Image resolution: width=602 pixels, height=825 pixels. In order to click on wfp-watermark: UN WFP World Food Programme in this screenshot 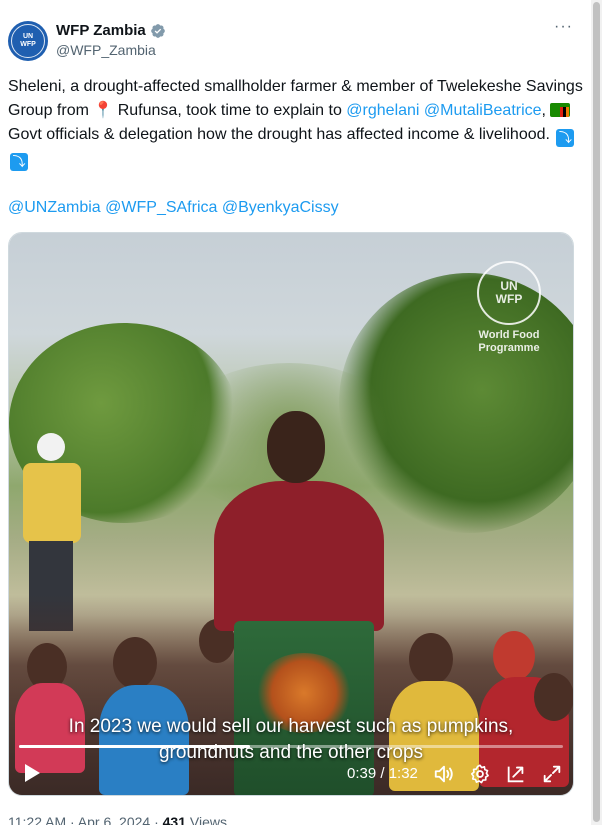, I will do `click(509, 308)`.